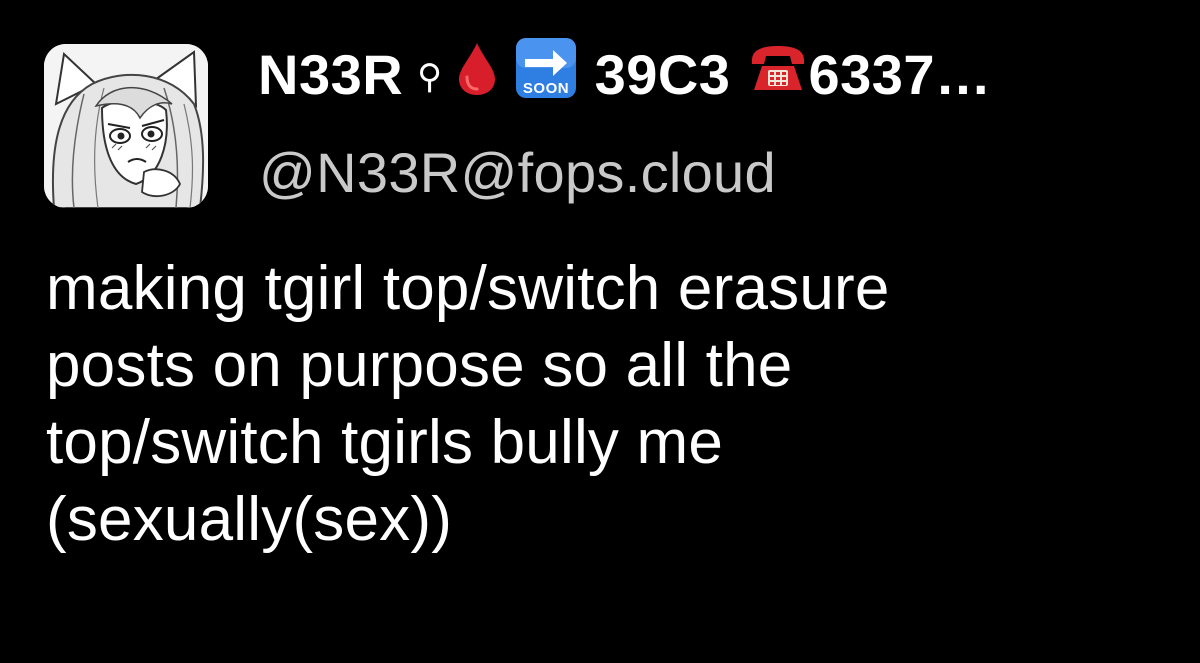 This screenshot has height=663, width=1200. Describe the element at coordinates (430, 77) in the screenshot. I see `venus-symbol: ⚲` at that location.